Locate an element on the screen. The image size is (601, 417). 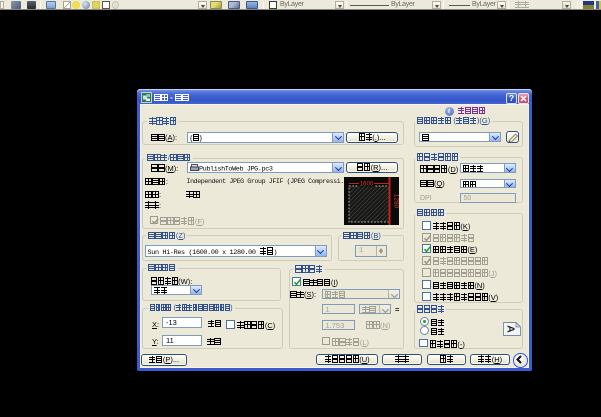
svg-text: 1280 is located at coordinates (396, 201).